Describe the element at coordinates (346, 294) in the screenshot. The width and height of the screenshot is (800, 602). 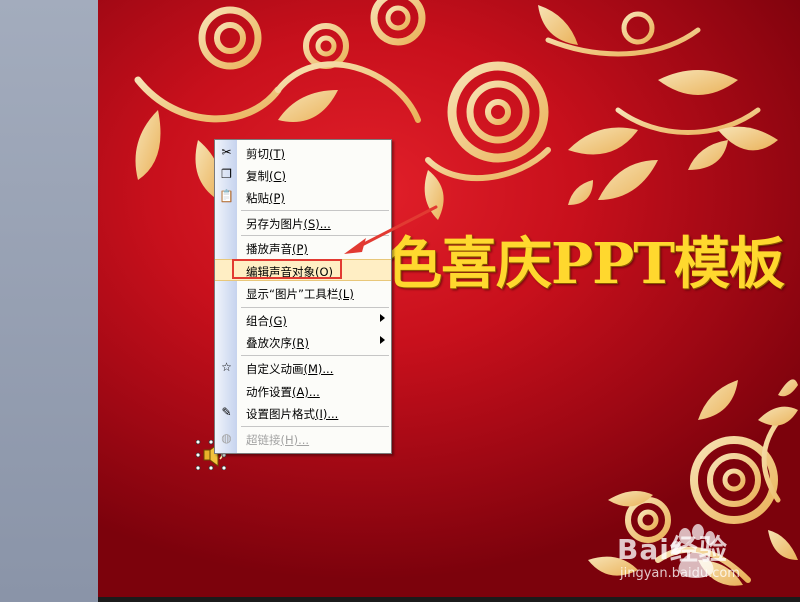
I see `menu-item-shortcut: (L)` at that location.